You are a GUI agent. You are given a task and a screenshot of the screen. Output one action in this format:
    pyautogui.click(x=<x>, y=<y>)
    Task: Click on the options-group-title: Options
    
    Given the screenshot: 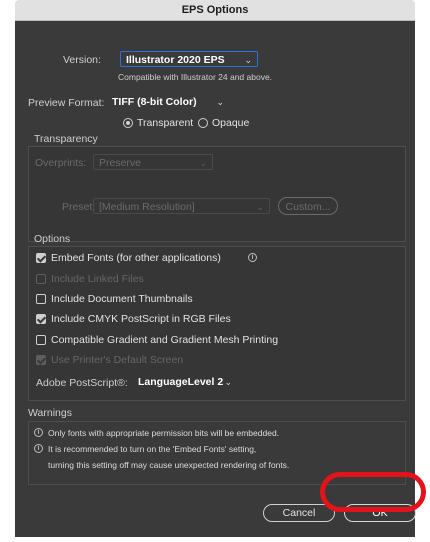 What is the action you would take?
    pyautogui.click(x=52, y=239)
    